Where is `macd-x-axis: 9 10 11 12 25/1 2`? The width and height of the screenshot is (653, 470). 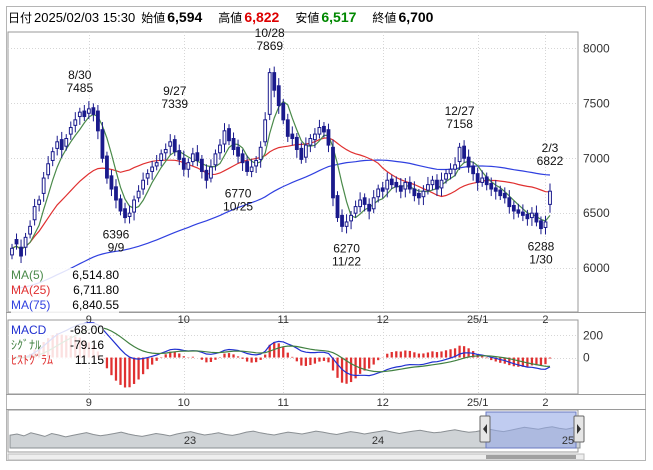
macd-x-axis: 9 10 11 12 25/1 2 is located at coordinates (317, 403).